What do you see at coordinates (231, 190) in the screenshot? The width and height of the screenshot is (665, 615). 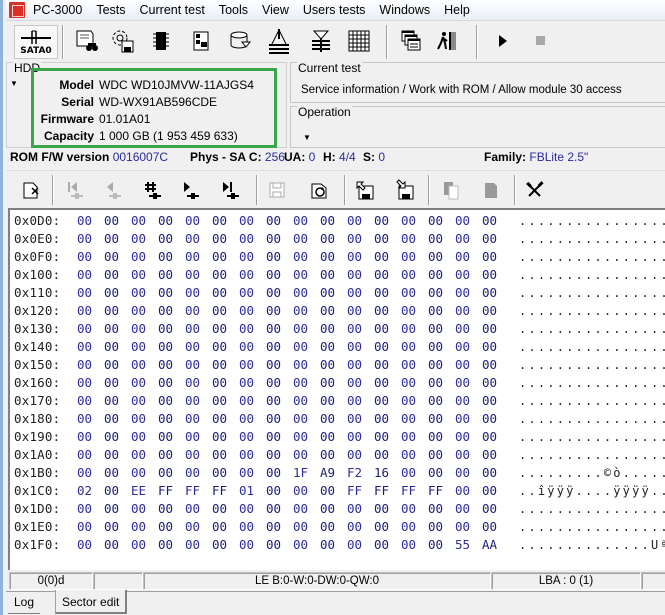 I see `last-sector-button` at bounding box center [231, 190].